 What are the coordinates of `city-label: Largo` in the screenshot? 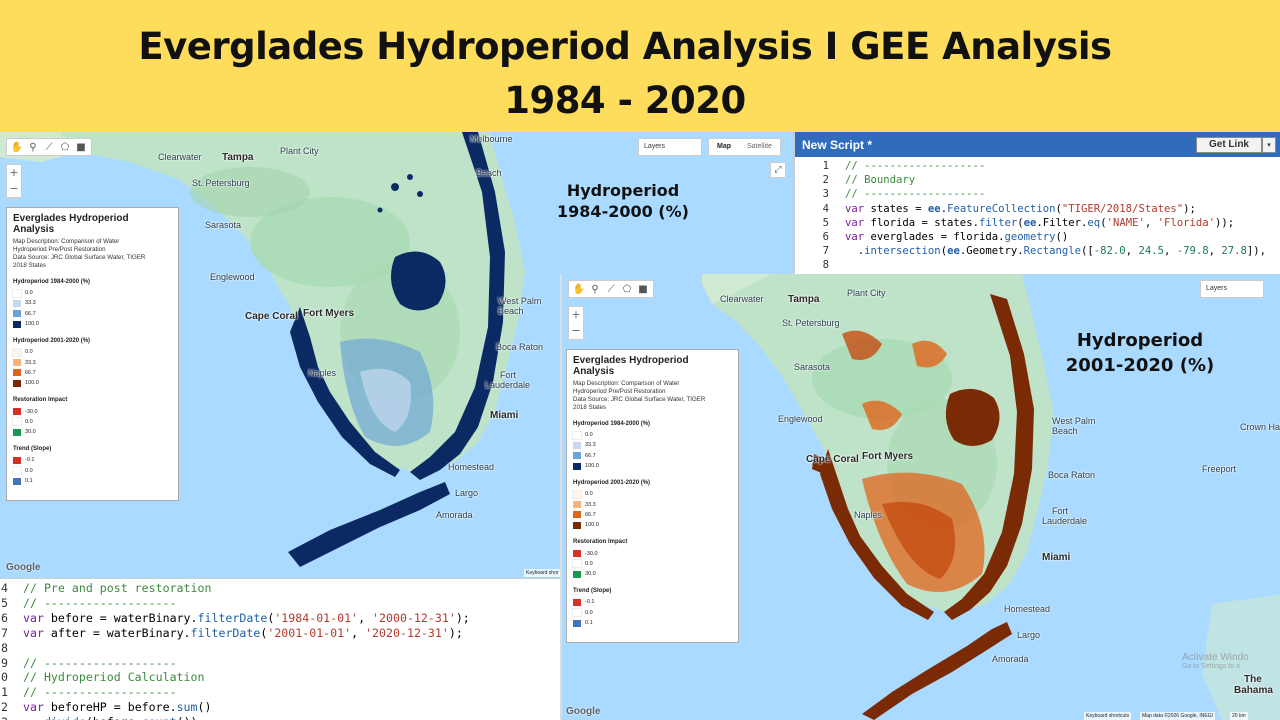 It's located at (1029, 635).